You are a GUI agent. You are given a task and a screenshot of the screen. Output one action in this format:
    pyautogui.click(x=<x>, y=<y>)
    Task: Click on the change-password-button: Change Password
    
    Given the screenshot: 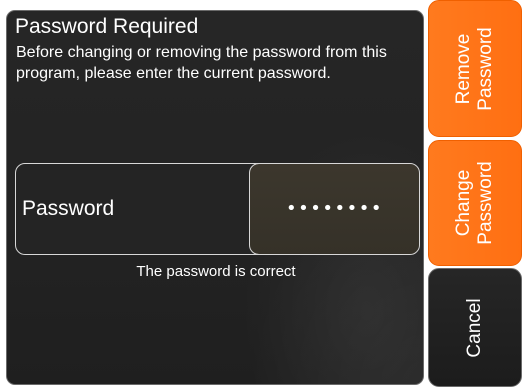 What is the action you would take?
    pyautogui.click(x=475, y=203)
    